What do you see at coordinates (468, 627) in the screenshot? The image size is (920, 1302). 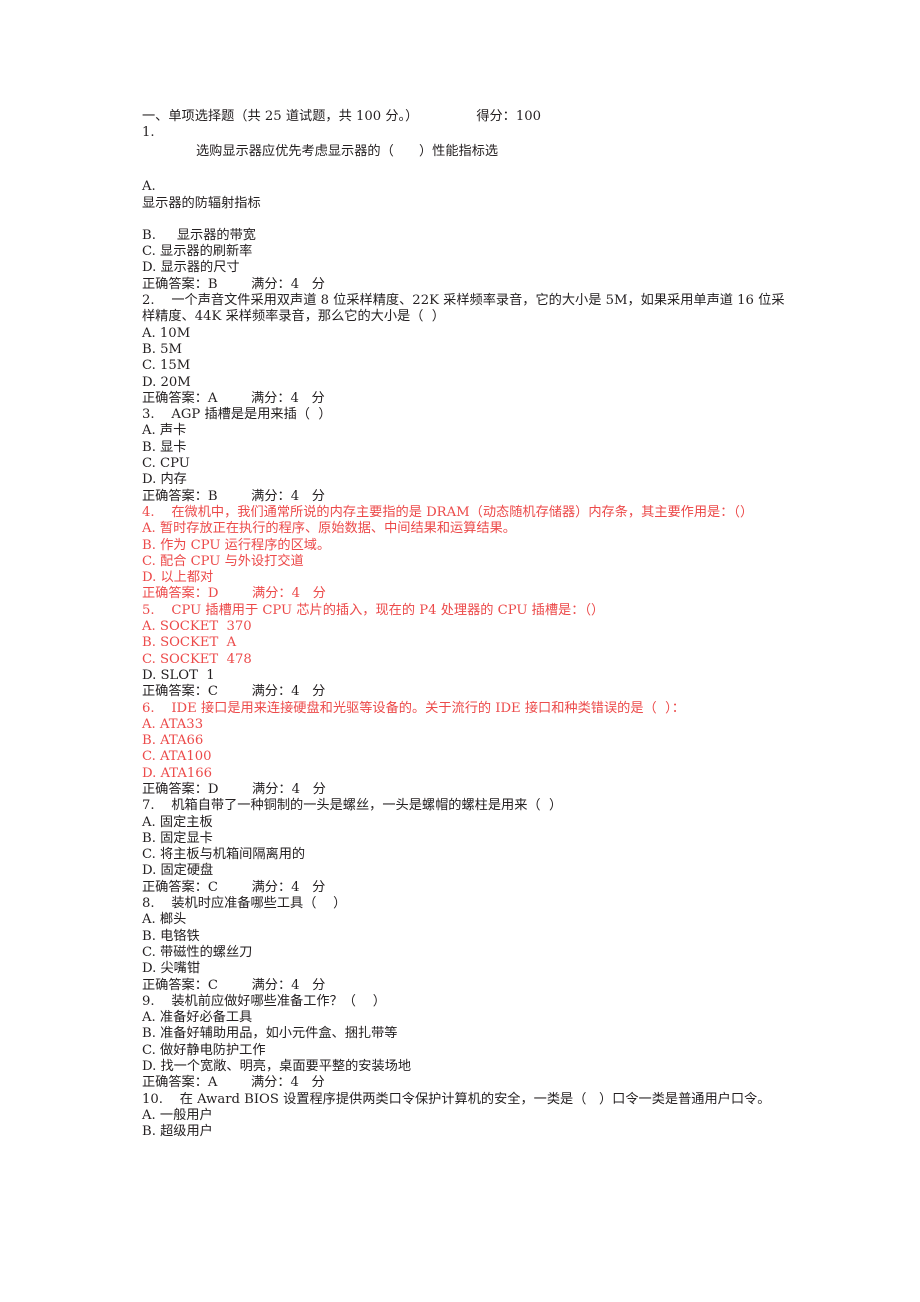 I see `option-row: A. SOCKET 370` at bounding box center [468, 627].